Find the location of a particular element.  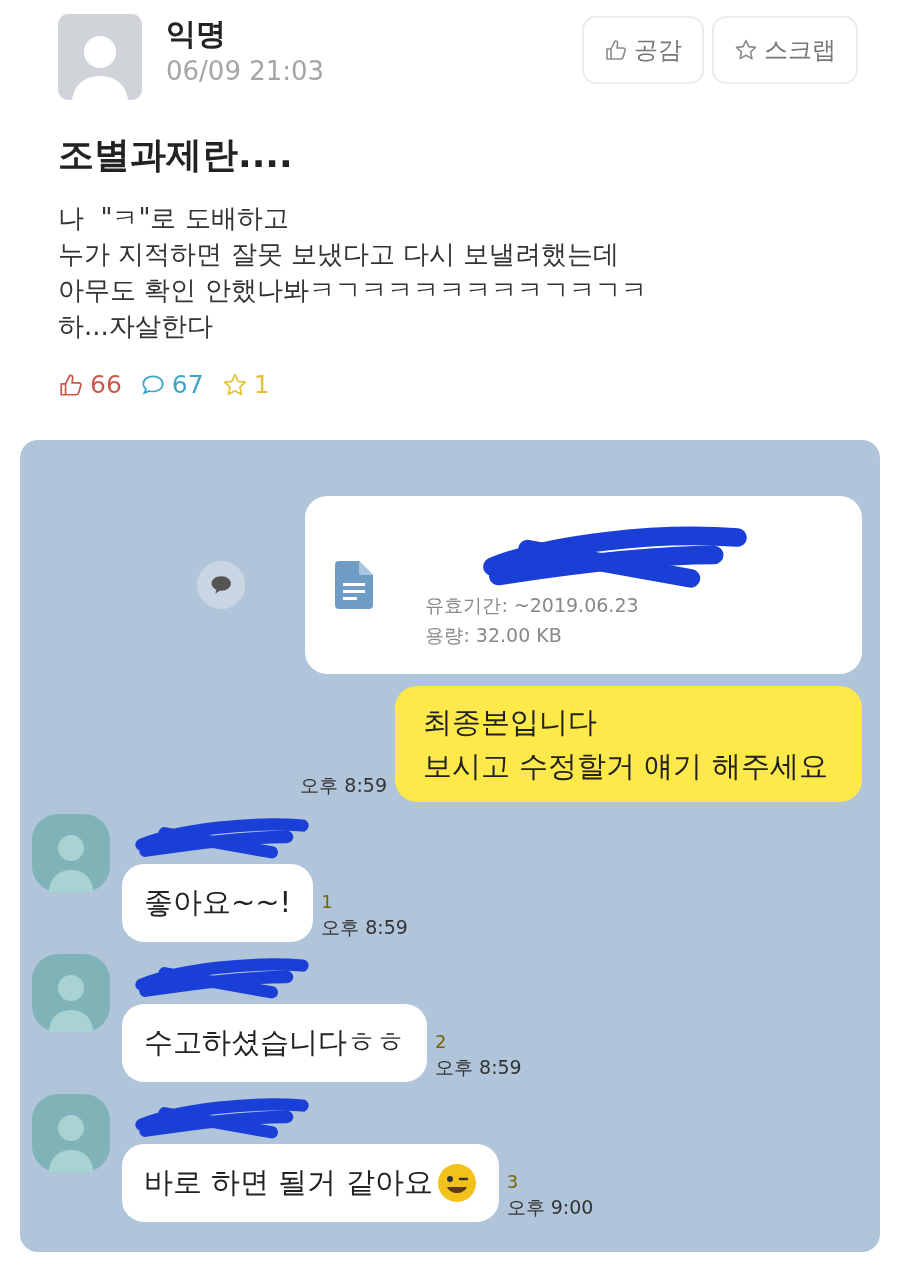

unread-count: 2 is located at coordinates (441, 1042).